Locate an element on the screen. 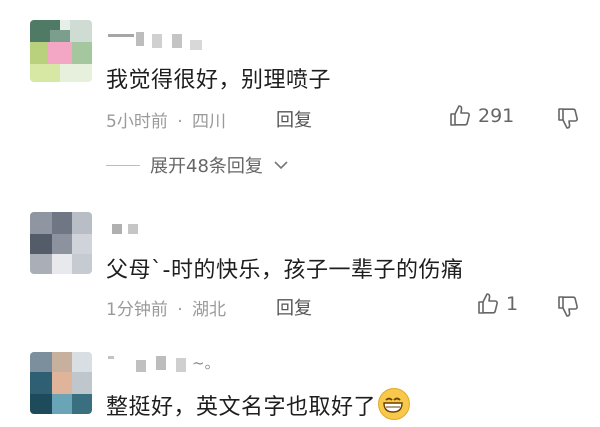 The height and width of the screenshot is (427, 600). comment-text: 我觉得很好，别理喷子 is located at coordinates (219, 80).